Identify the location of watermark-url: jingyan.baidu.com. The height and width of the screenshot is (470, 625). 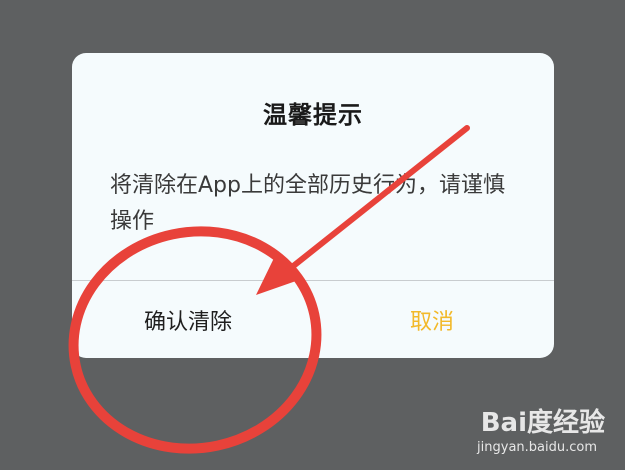
(537, 447).